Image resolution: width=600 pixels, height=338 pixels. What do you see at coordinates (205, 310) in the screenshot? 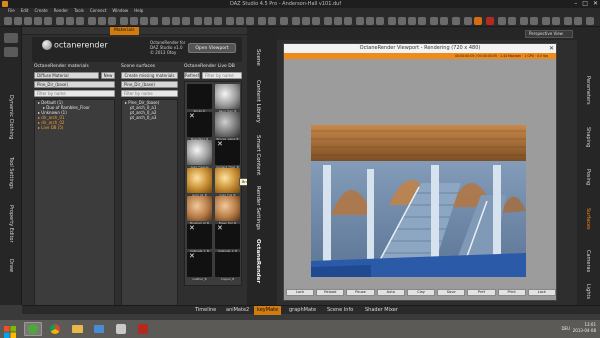
I see `tab-timeline: Timeline` at bounding box center [205, 310].